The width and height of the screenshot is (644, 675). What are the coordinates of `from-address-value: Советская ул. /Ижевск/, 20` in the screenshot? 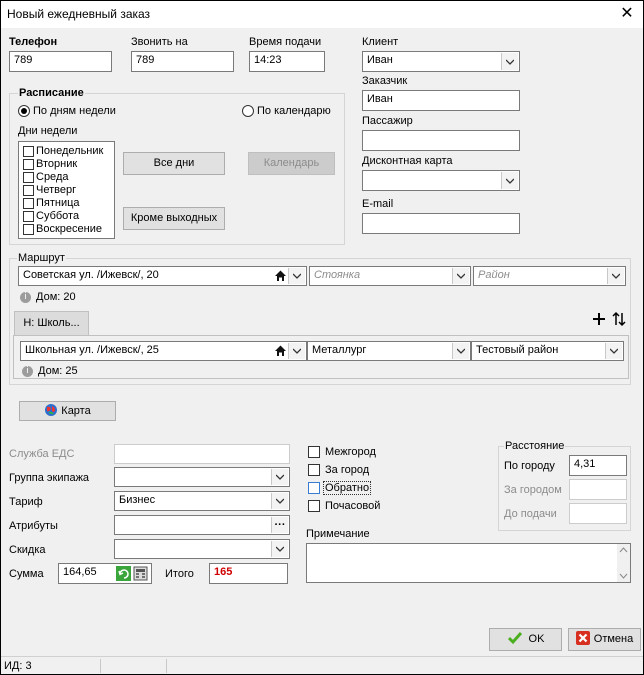 It's located at (91, 275).